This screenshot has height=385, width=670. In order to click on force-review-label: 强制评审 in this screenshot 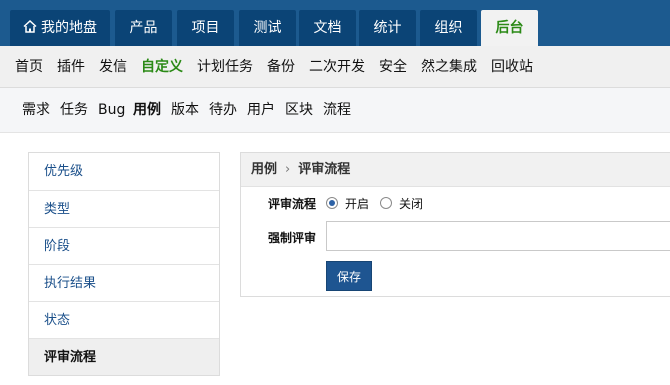, I will do `click(292, 238)`.